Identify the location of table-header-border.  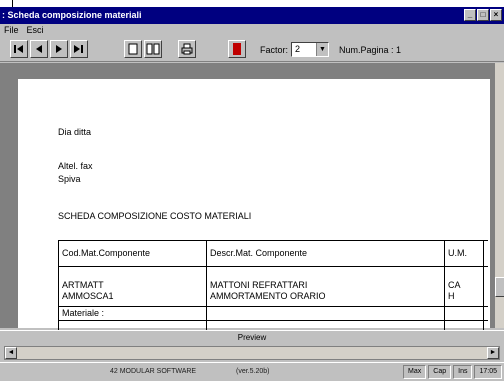
(273, 266).